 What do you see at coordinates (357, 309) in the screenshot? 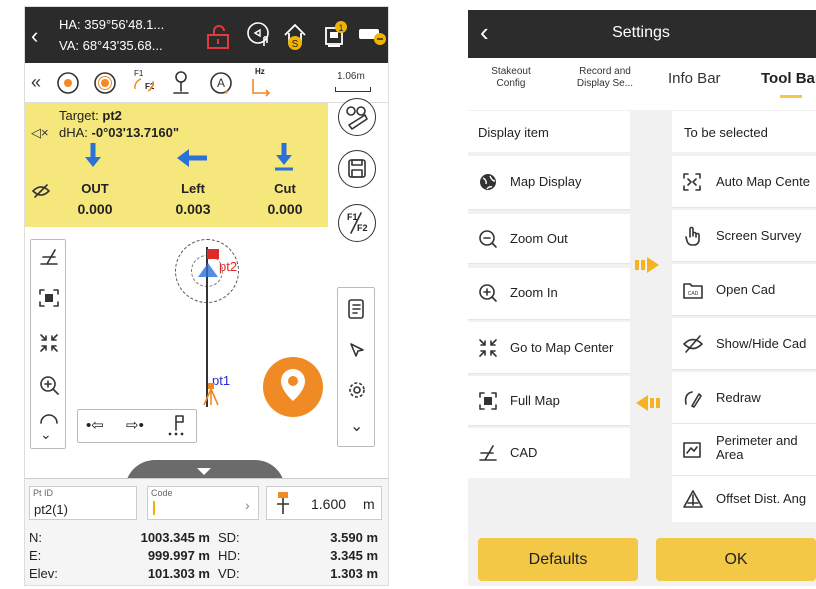
I see `layers-list-icon` at bounding box center [357, 309].